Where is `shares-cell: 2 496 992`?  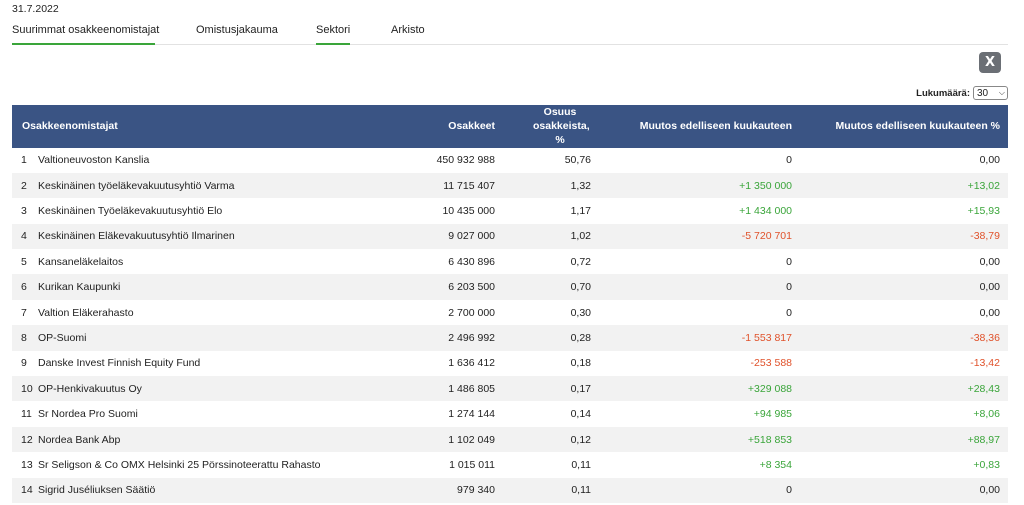
shares-cell: 2 496 992 is located at coordinates (471, 337).